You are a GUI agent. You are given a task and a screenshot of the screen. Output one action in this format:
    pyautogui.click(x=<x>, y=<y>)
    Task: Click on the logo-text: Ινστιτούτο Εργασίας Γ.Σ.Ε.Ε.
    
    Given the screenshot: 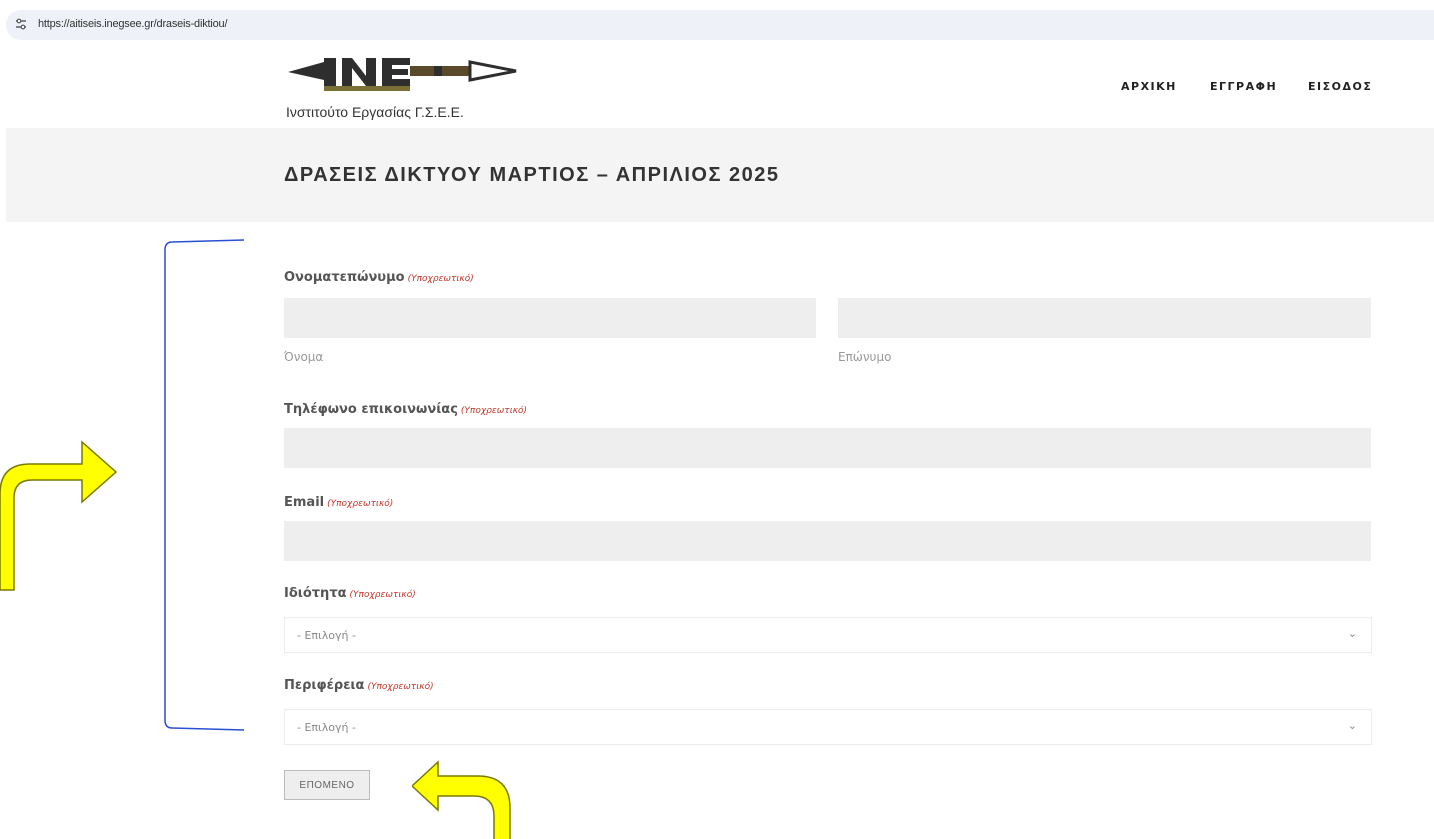 What is the action you would take?
    pyautogui.click(x=375, y=112)
    